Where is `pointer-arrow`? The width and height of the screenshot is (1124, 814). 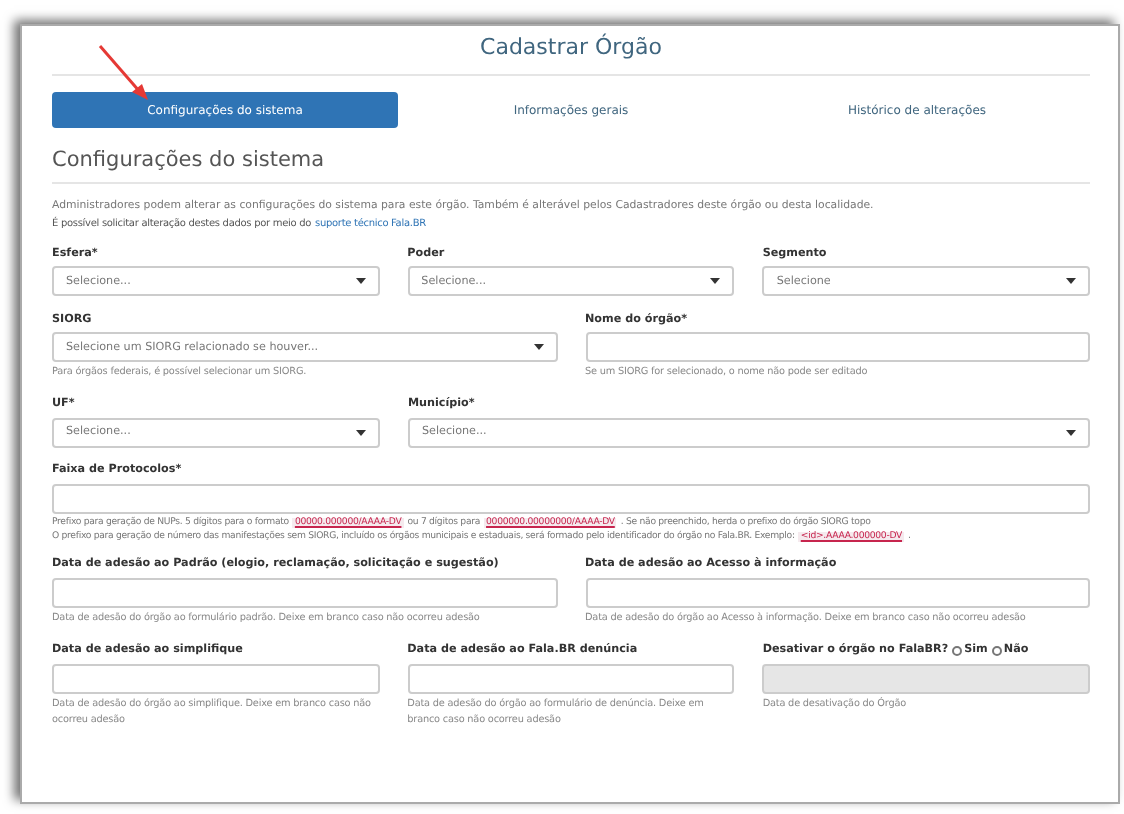
pointer-arrow is located at coordinates (124, 73).